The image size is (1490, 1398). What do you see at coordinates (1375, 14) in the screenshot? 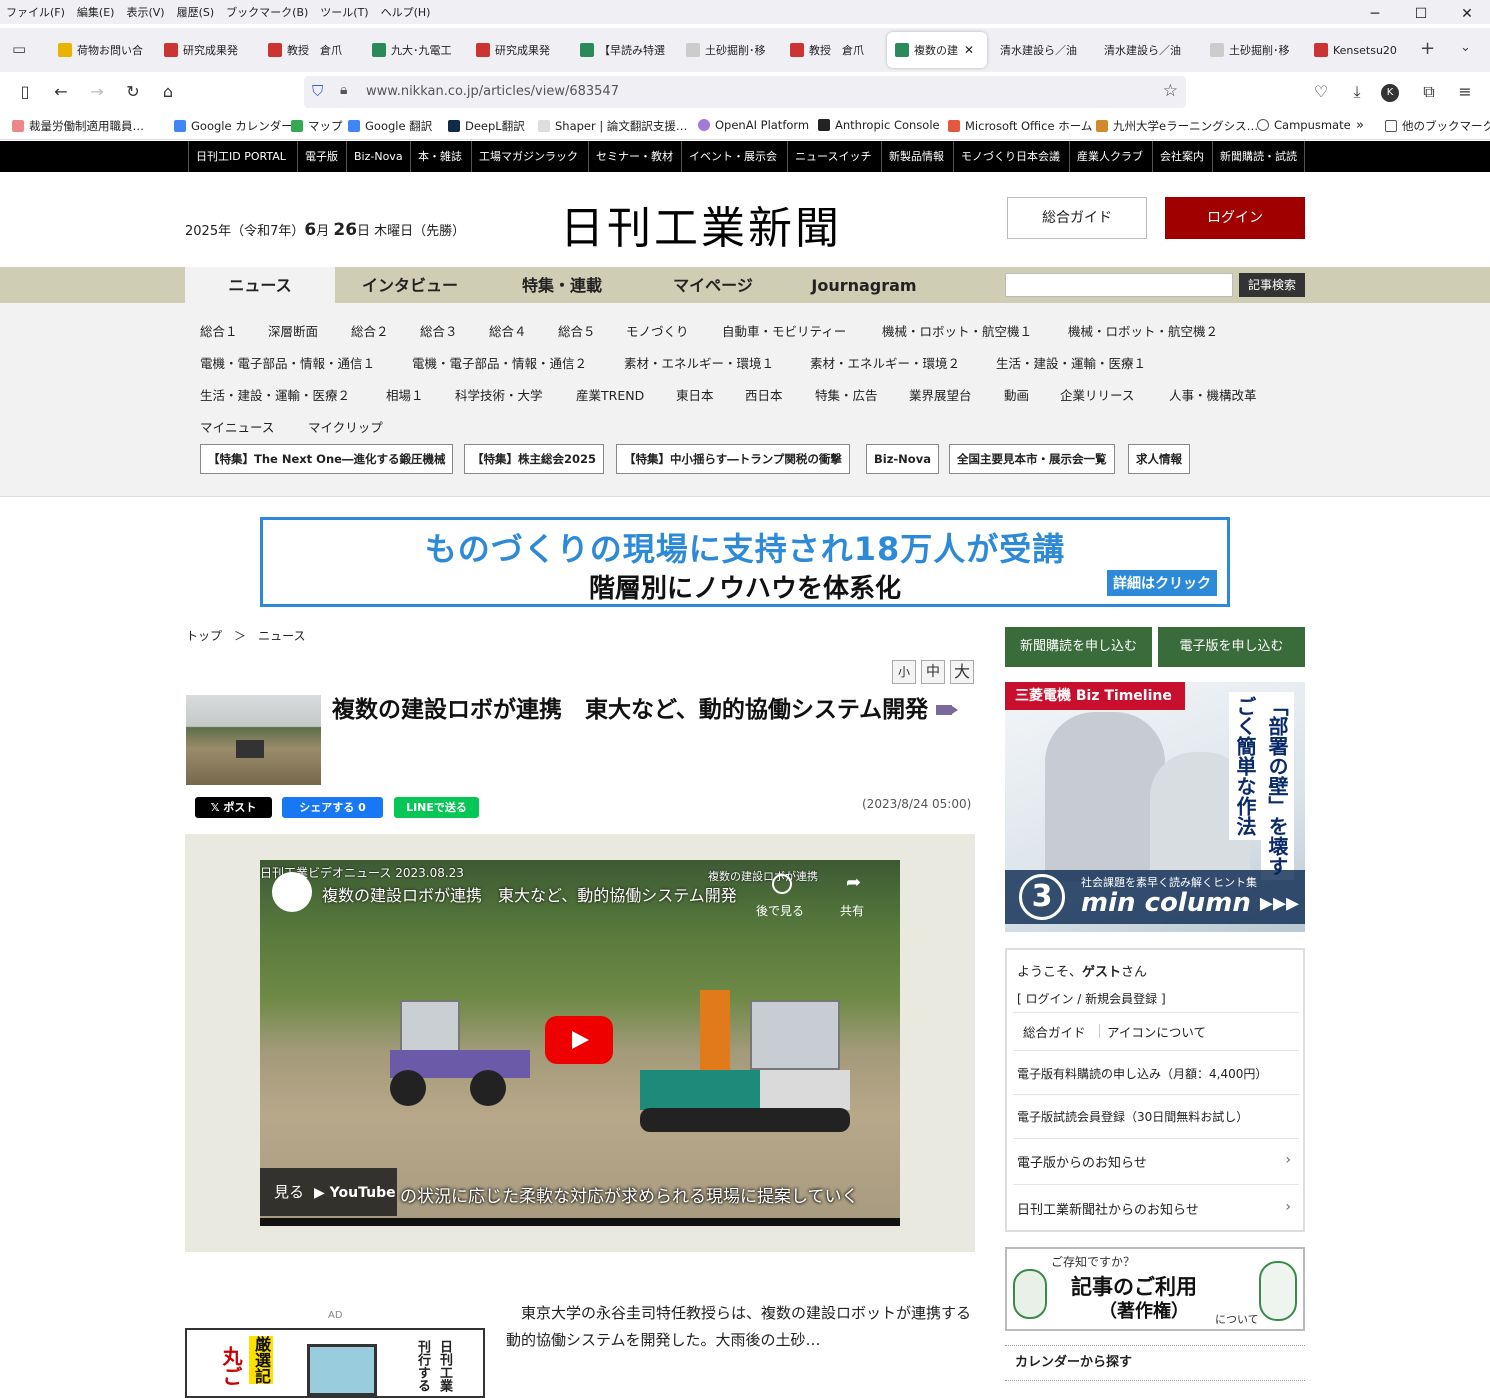
I see `minimize-button: ─` at bounding box center [1375, 14].